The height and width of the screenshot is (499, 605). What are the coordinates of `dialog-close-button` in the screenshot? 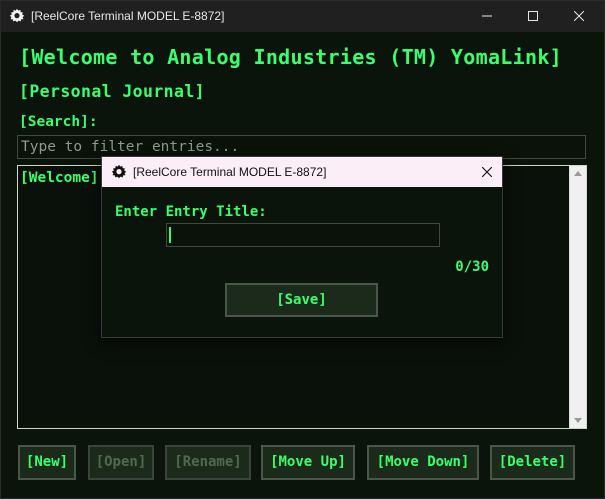 It's located at (487, 172).